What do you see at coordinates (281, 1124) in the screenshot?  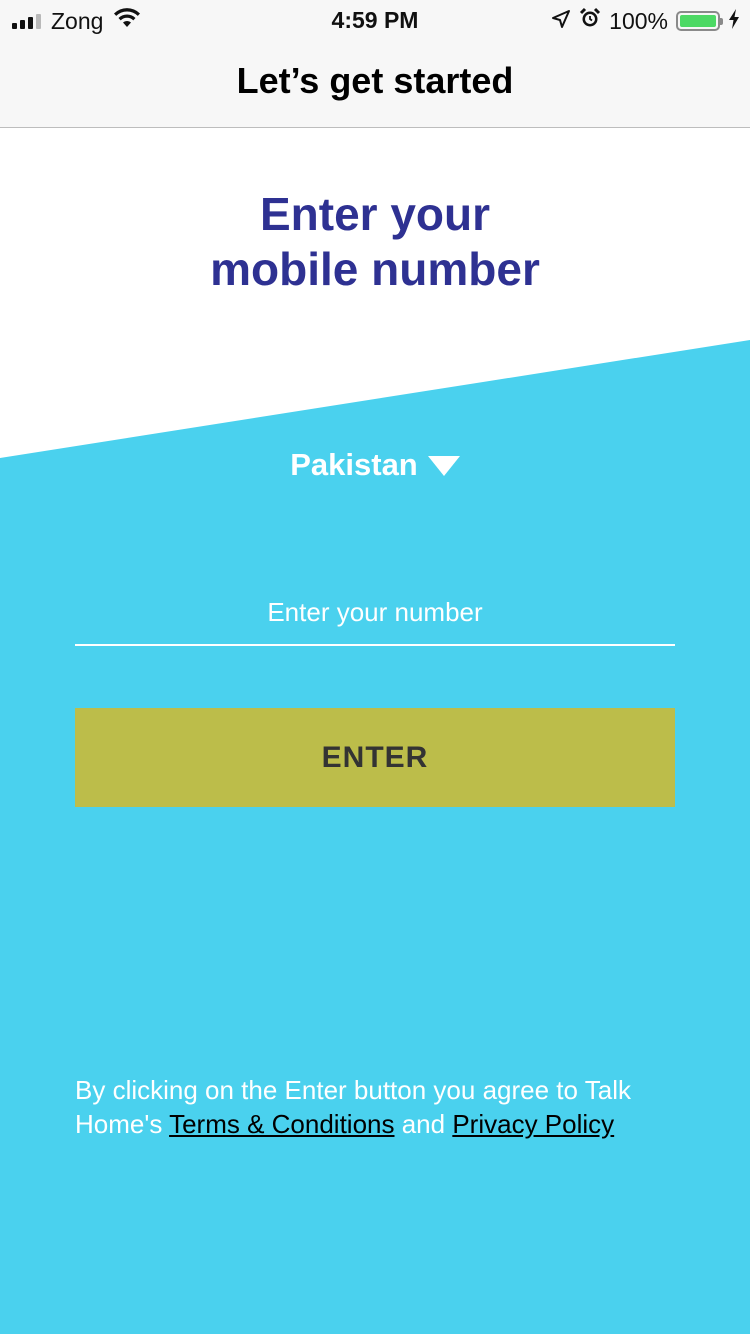 I see `terms-conditions-link: Terms & Conditions` at bounding box center [281, 1124].